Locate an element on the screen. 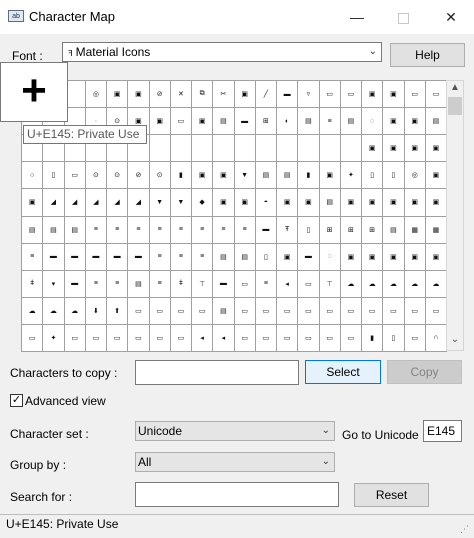 The height and width of the screenshot is (538, 474). character-cell: ✕ is located at coordinates (181, 95).